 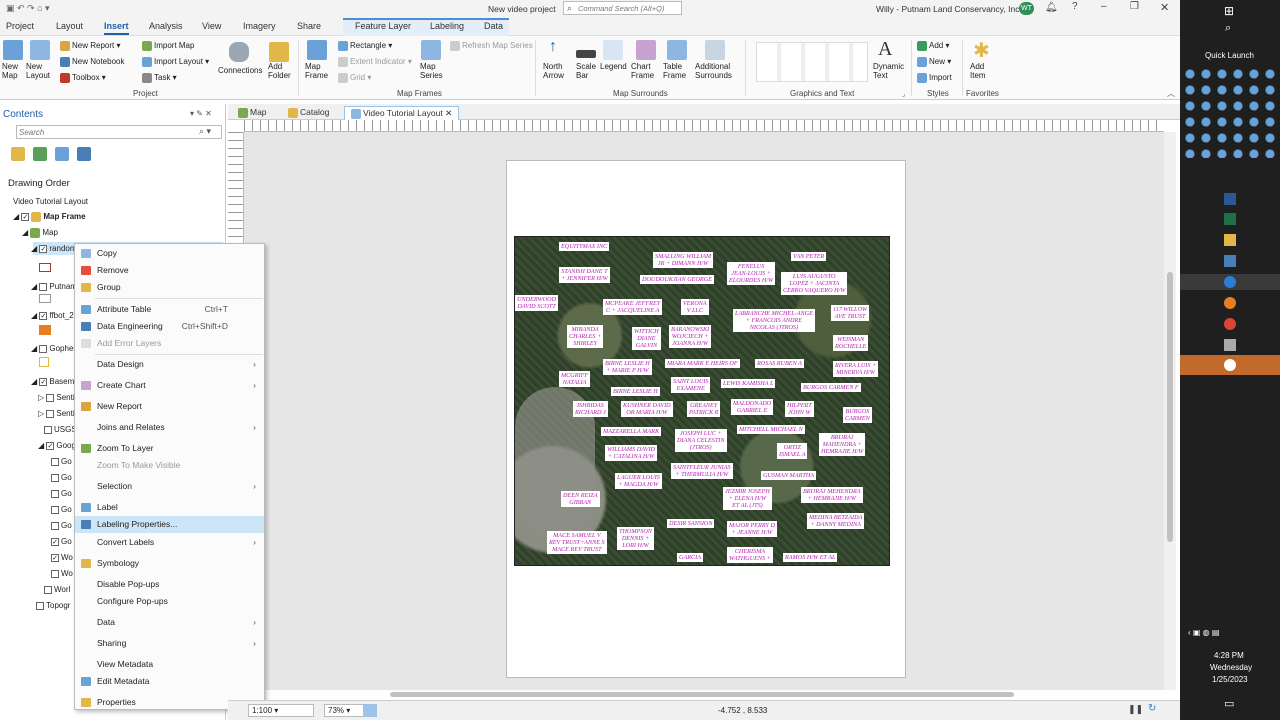 I want to click on layer-item: ◢ Putnam, so click(x=54, y=286).